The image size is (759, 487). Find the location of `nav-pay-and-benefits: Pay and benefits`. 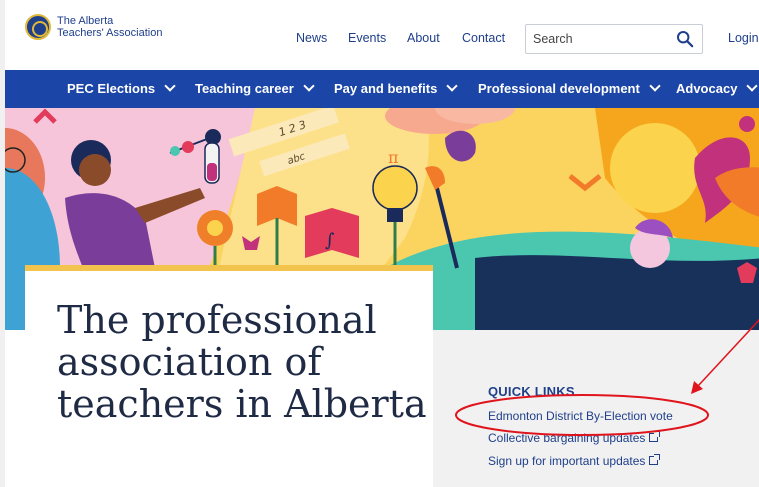

nav-pay-and-benefits: Pay and benefits is located at coordinates (396, 89).